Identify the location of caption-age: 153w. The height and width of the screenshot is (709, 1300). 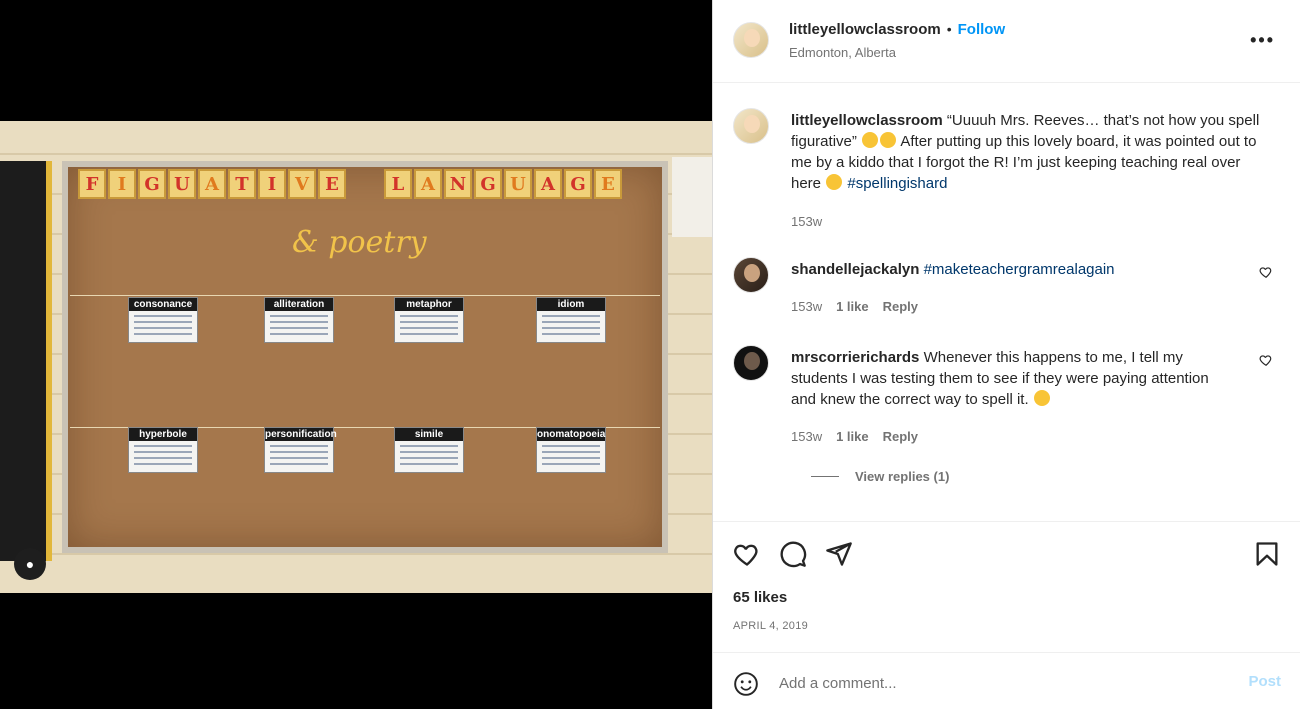
(806, 221).